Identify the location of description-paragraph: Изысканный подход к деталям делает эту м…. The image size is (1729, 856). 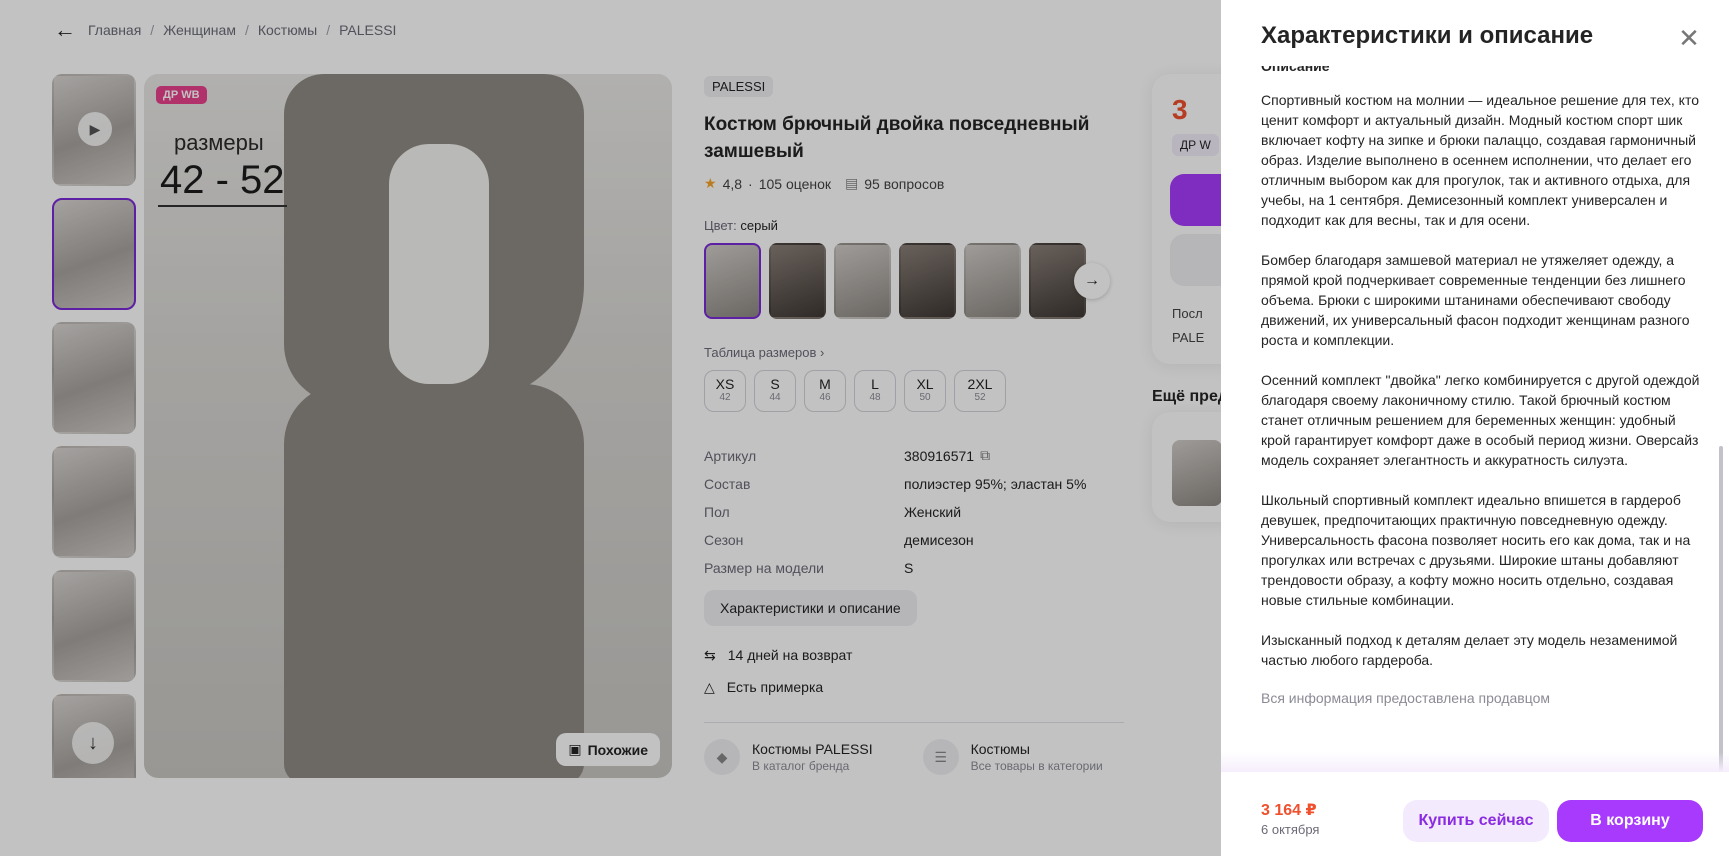
(1469, 650).